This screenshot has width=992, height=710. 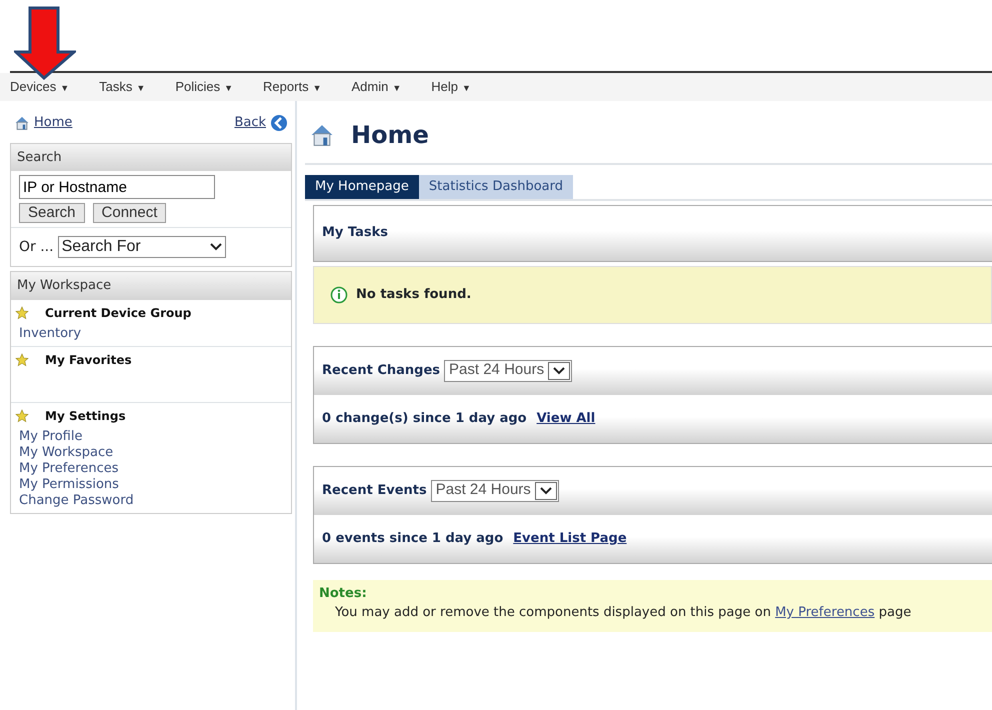 I want to click on panel-title: My Tasks, so click(x=355, y=233).